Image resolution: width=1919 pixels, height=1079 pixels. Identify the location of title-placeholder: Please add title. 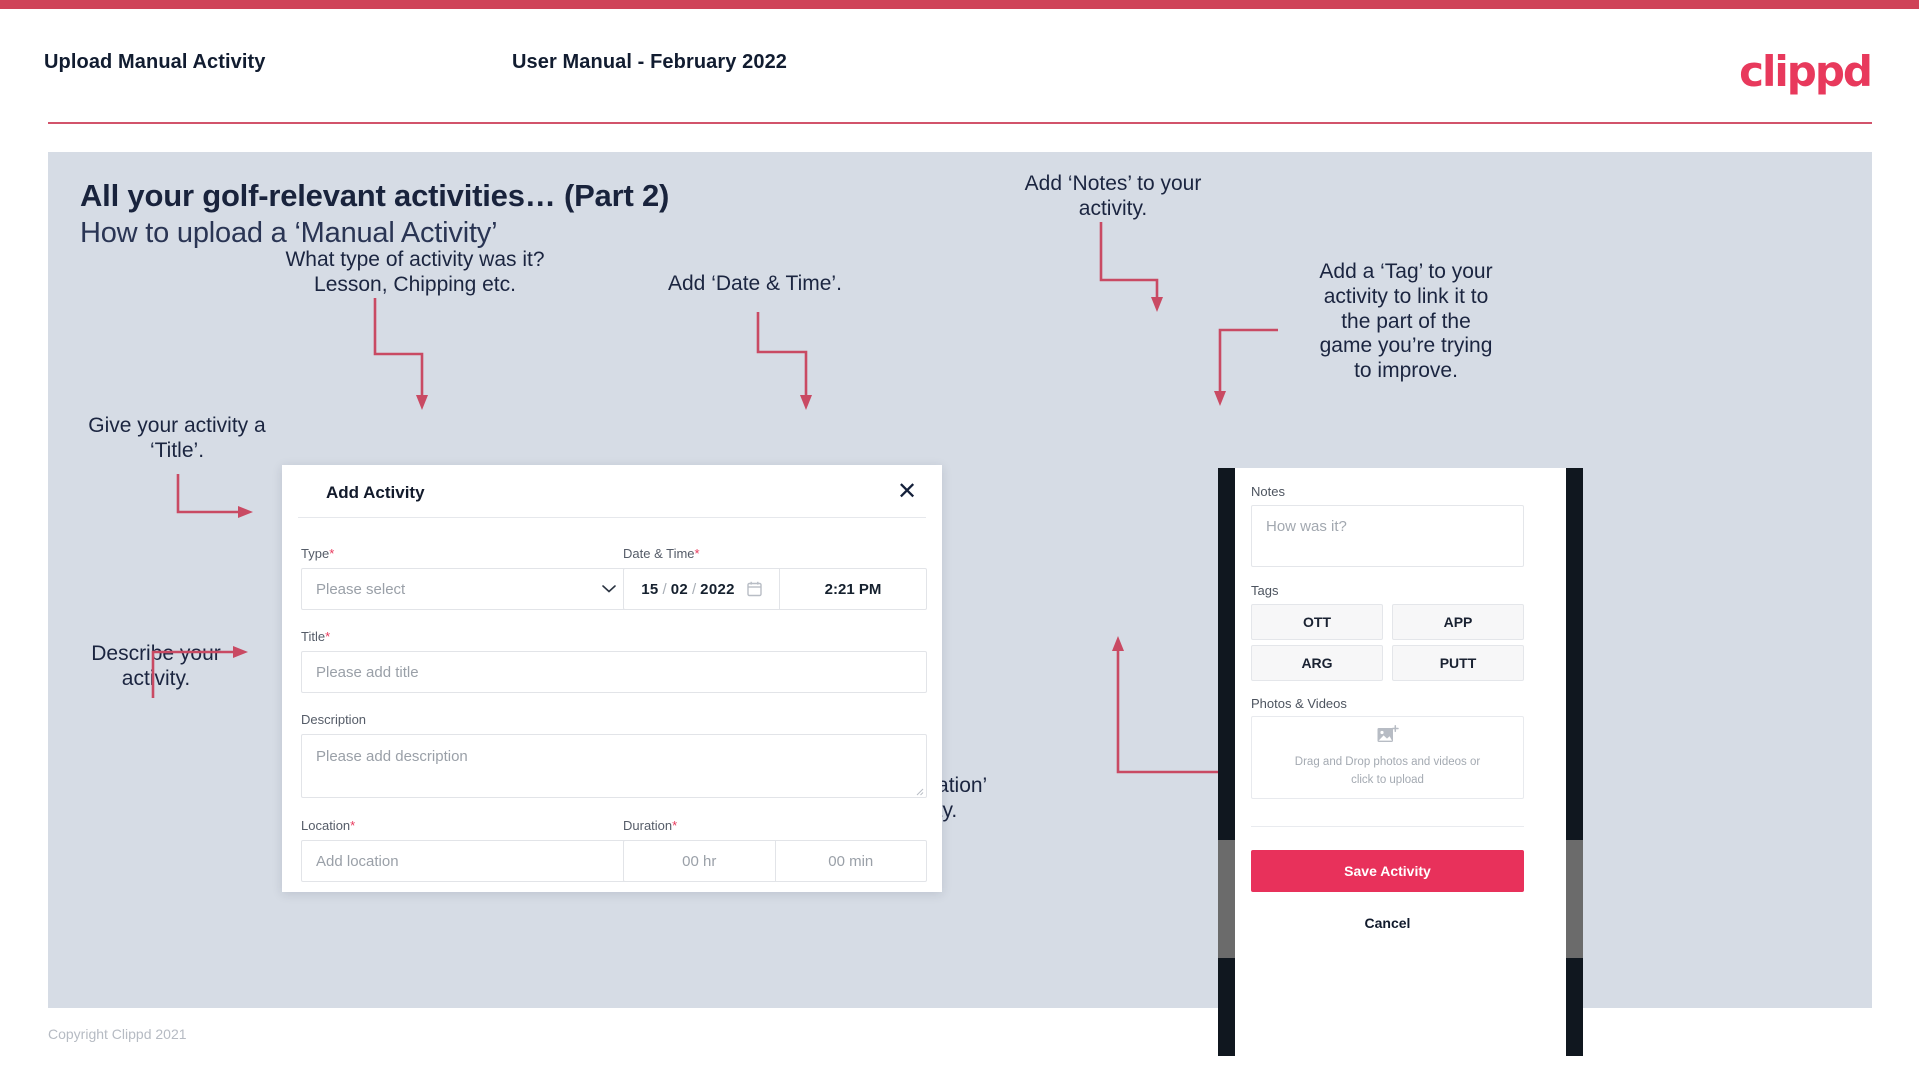
(367, 672).